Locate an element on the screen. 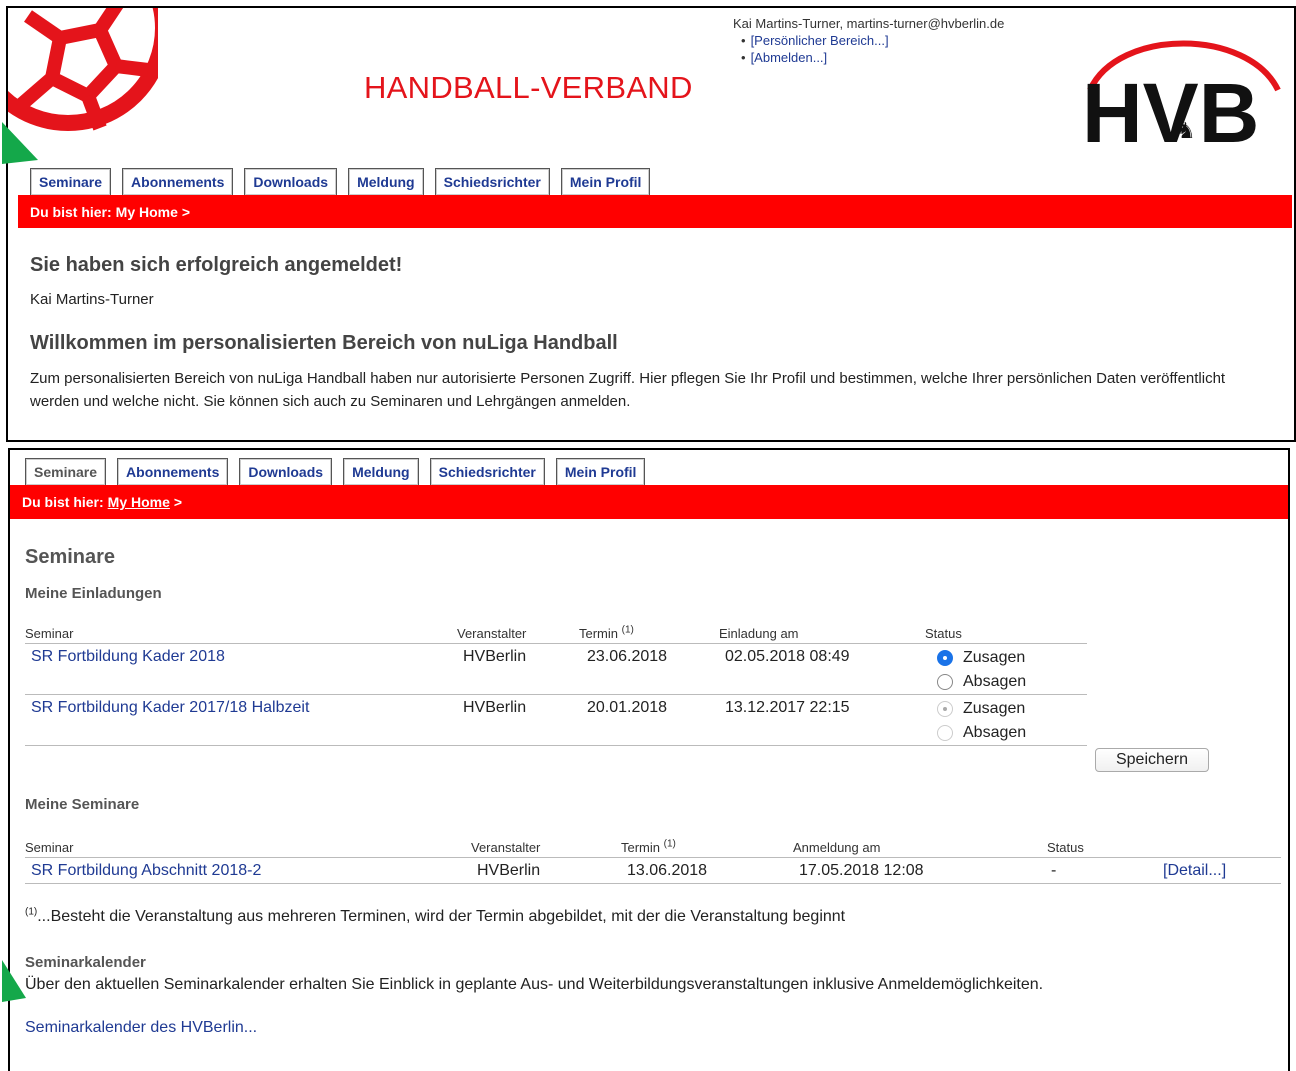  breadcrumb-home: My Home is located at coordinates (147, 212).